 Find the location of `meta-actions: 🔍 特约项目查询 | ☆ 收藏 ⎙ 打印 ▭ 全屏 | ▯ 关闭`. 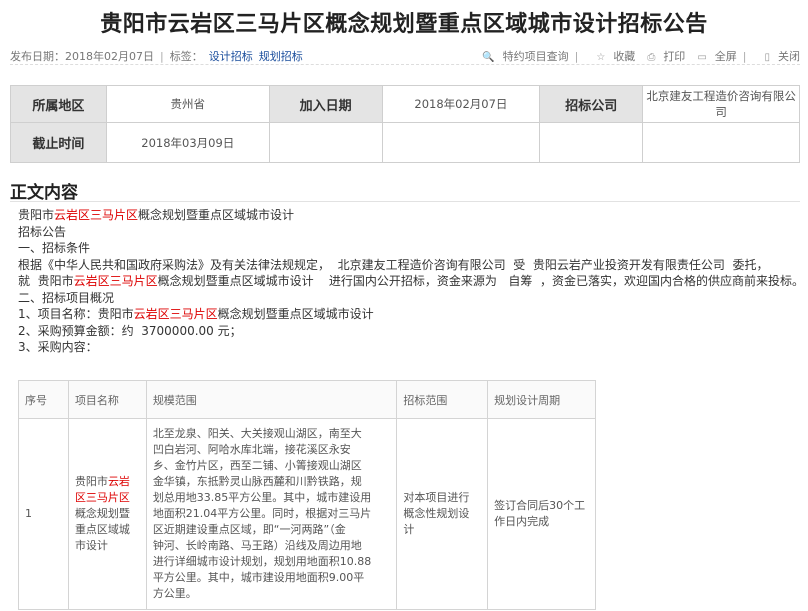

meta-actions: 🔍 特约项目查询 | ☆ 收藏 ⎙ 打印 ▭ 全屏 | ▯ 关闭 is located at coordinates (635, 56).